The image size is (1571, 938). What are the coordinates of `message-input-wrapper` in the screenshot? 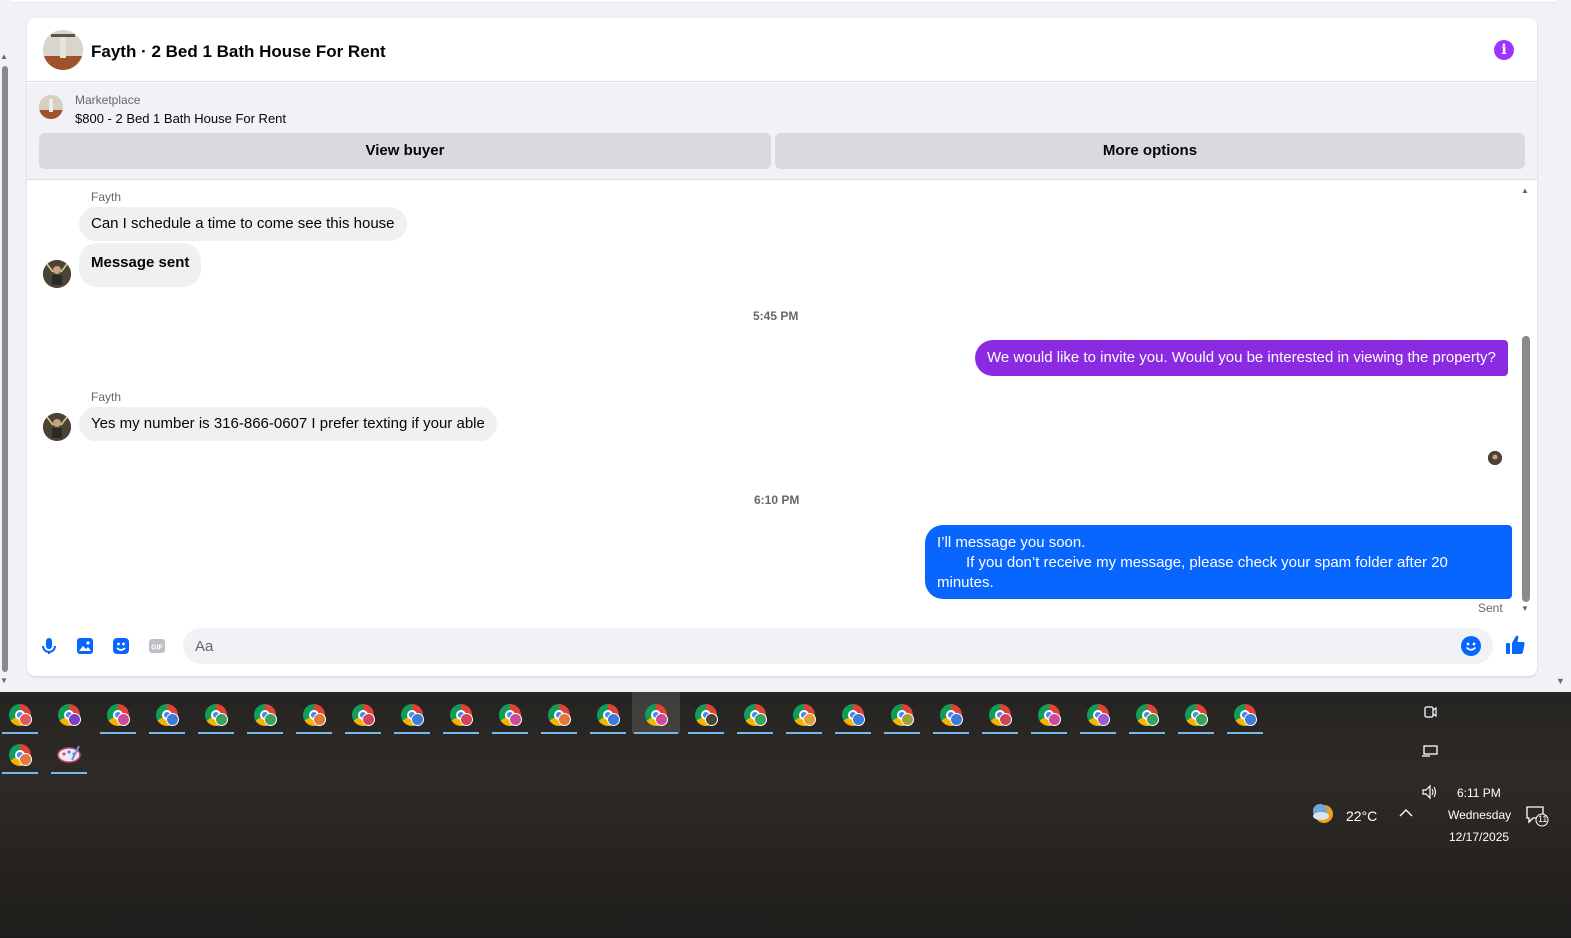 It's located at (838, 646).